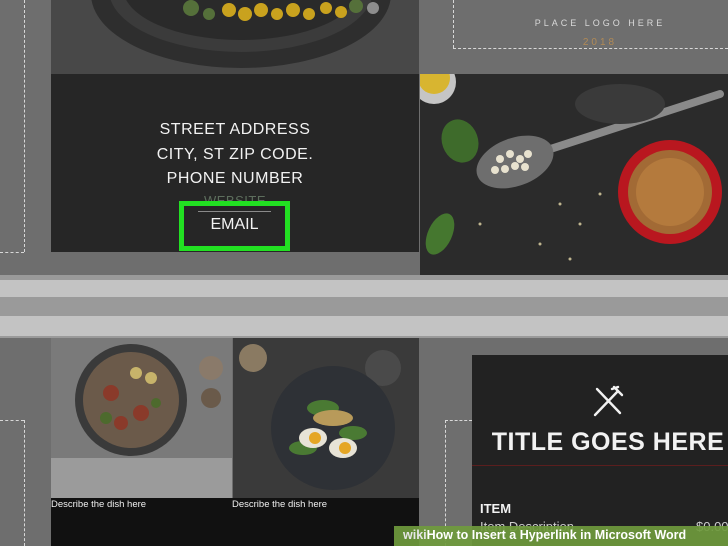 The image size is (728, 546). I want to click on fig-salad-photo, so click(141, 418).